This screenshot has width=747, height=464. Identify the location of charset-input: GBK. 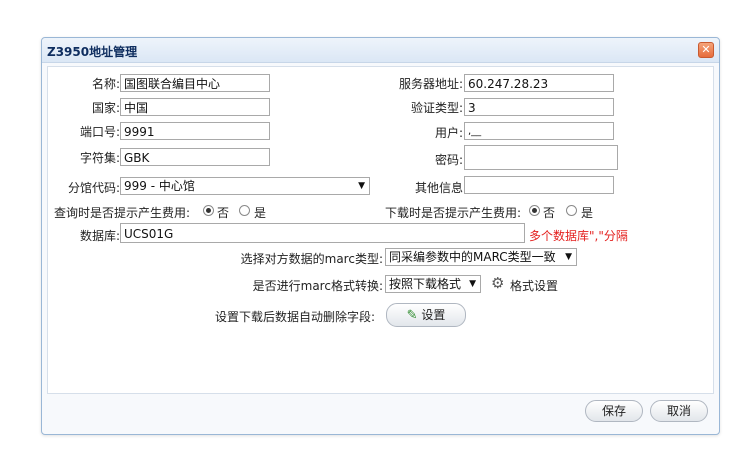
(195, 157).